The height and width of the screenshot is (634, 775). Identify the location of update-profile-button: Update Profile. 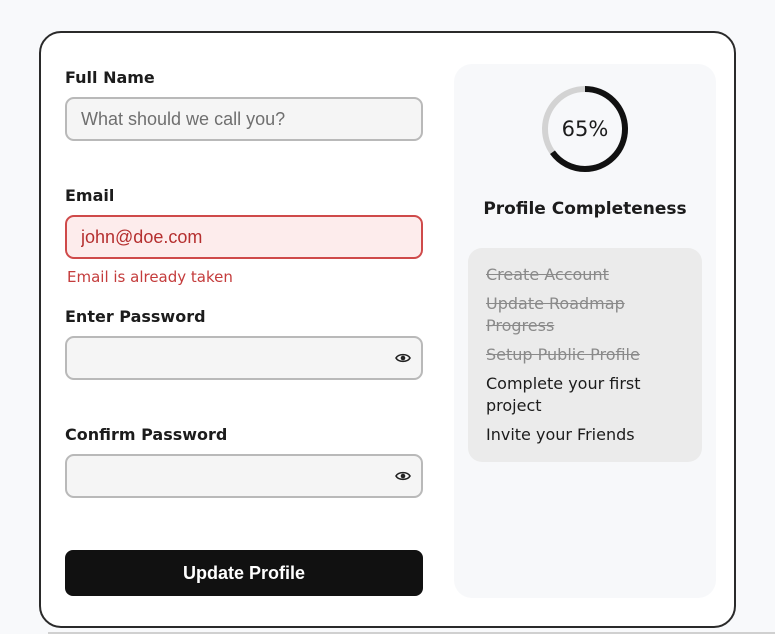
(244, 573).